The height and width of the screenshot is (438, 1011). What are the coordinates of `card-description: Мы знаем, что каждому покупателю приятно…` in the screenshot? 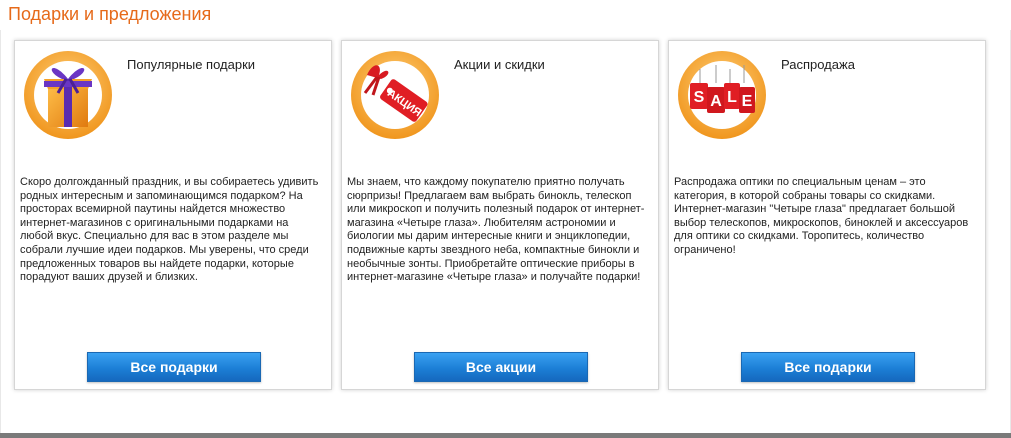 It's located at (496, 230).